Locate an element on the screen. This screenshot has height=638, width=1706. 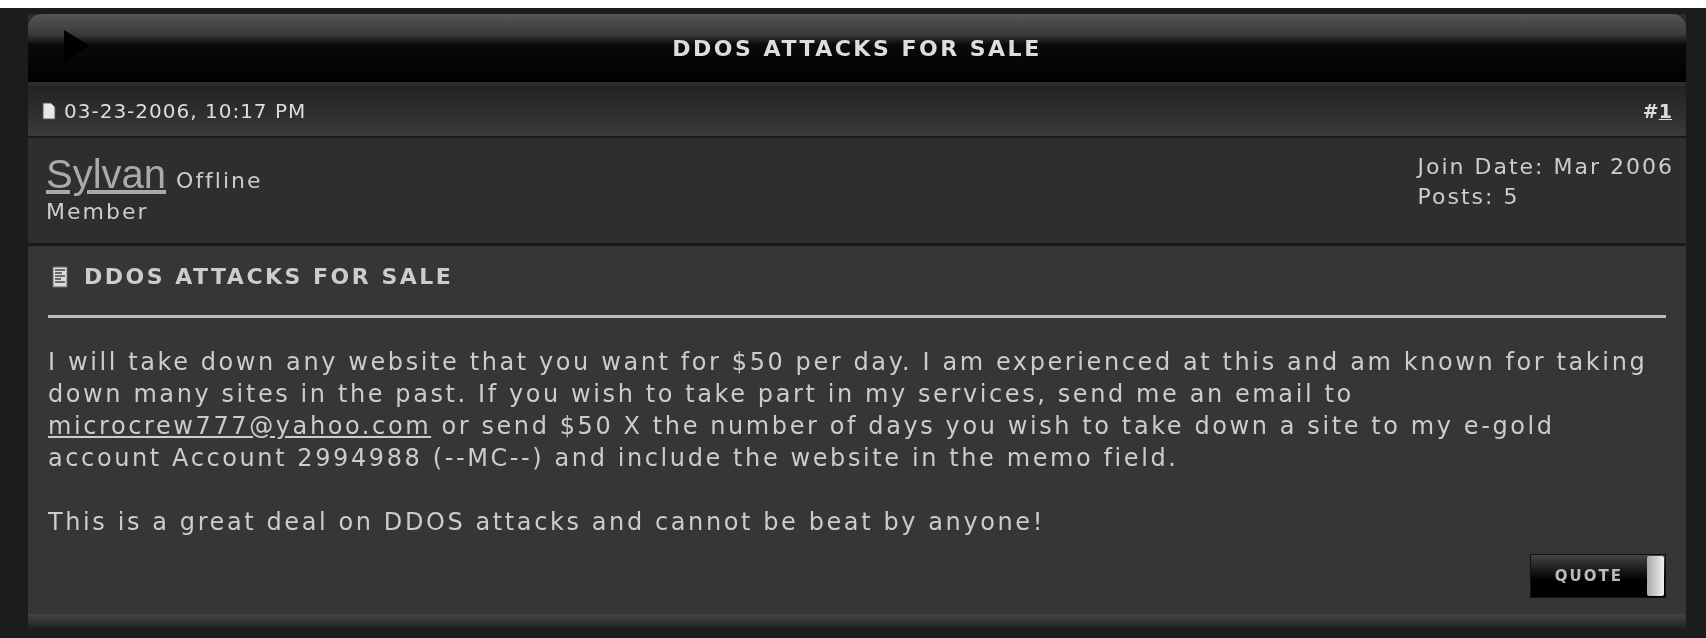
message-icon is located at coordinates (60, 276).